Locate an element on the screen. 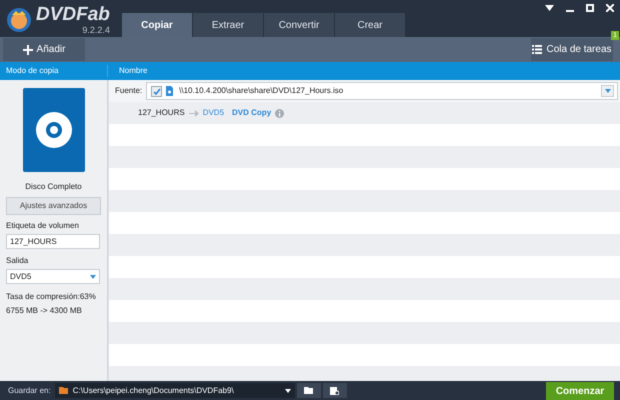 Image resolution: width=620 pixels, height=400 pixels. copy-mode-label: Disco Completo is located at coordinates (53, 187).